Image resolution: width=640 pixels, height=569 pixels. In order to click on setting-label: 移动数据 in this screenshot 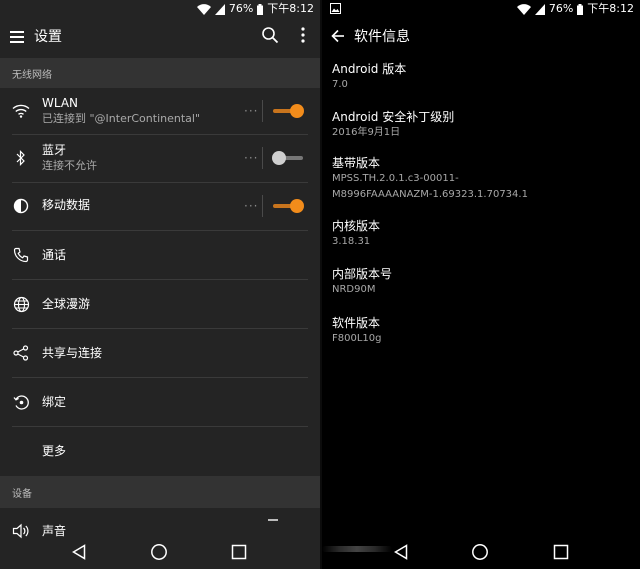, I will do `click(66, 205)`.